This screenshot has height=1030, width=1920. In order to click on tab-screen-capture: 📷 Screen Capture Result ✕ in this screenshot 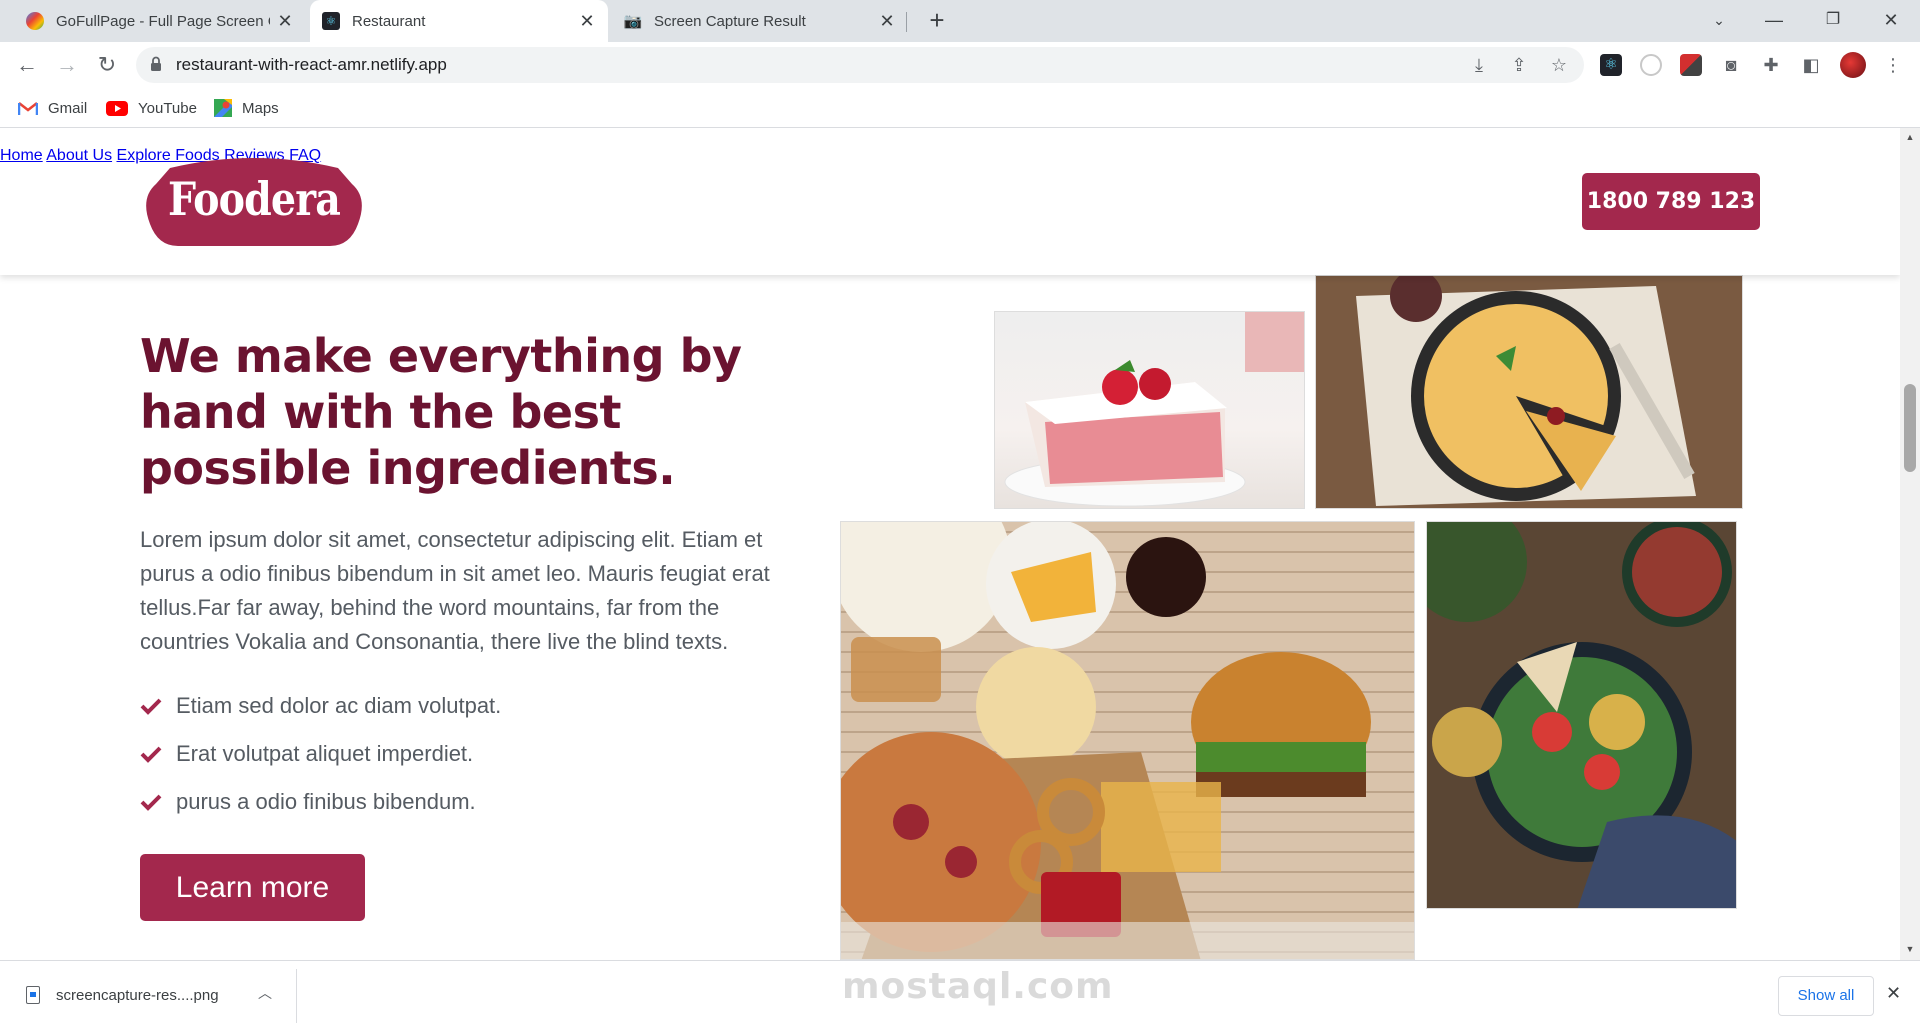, I will do `click(760, 21)`.